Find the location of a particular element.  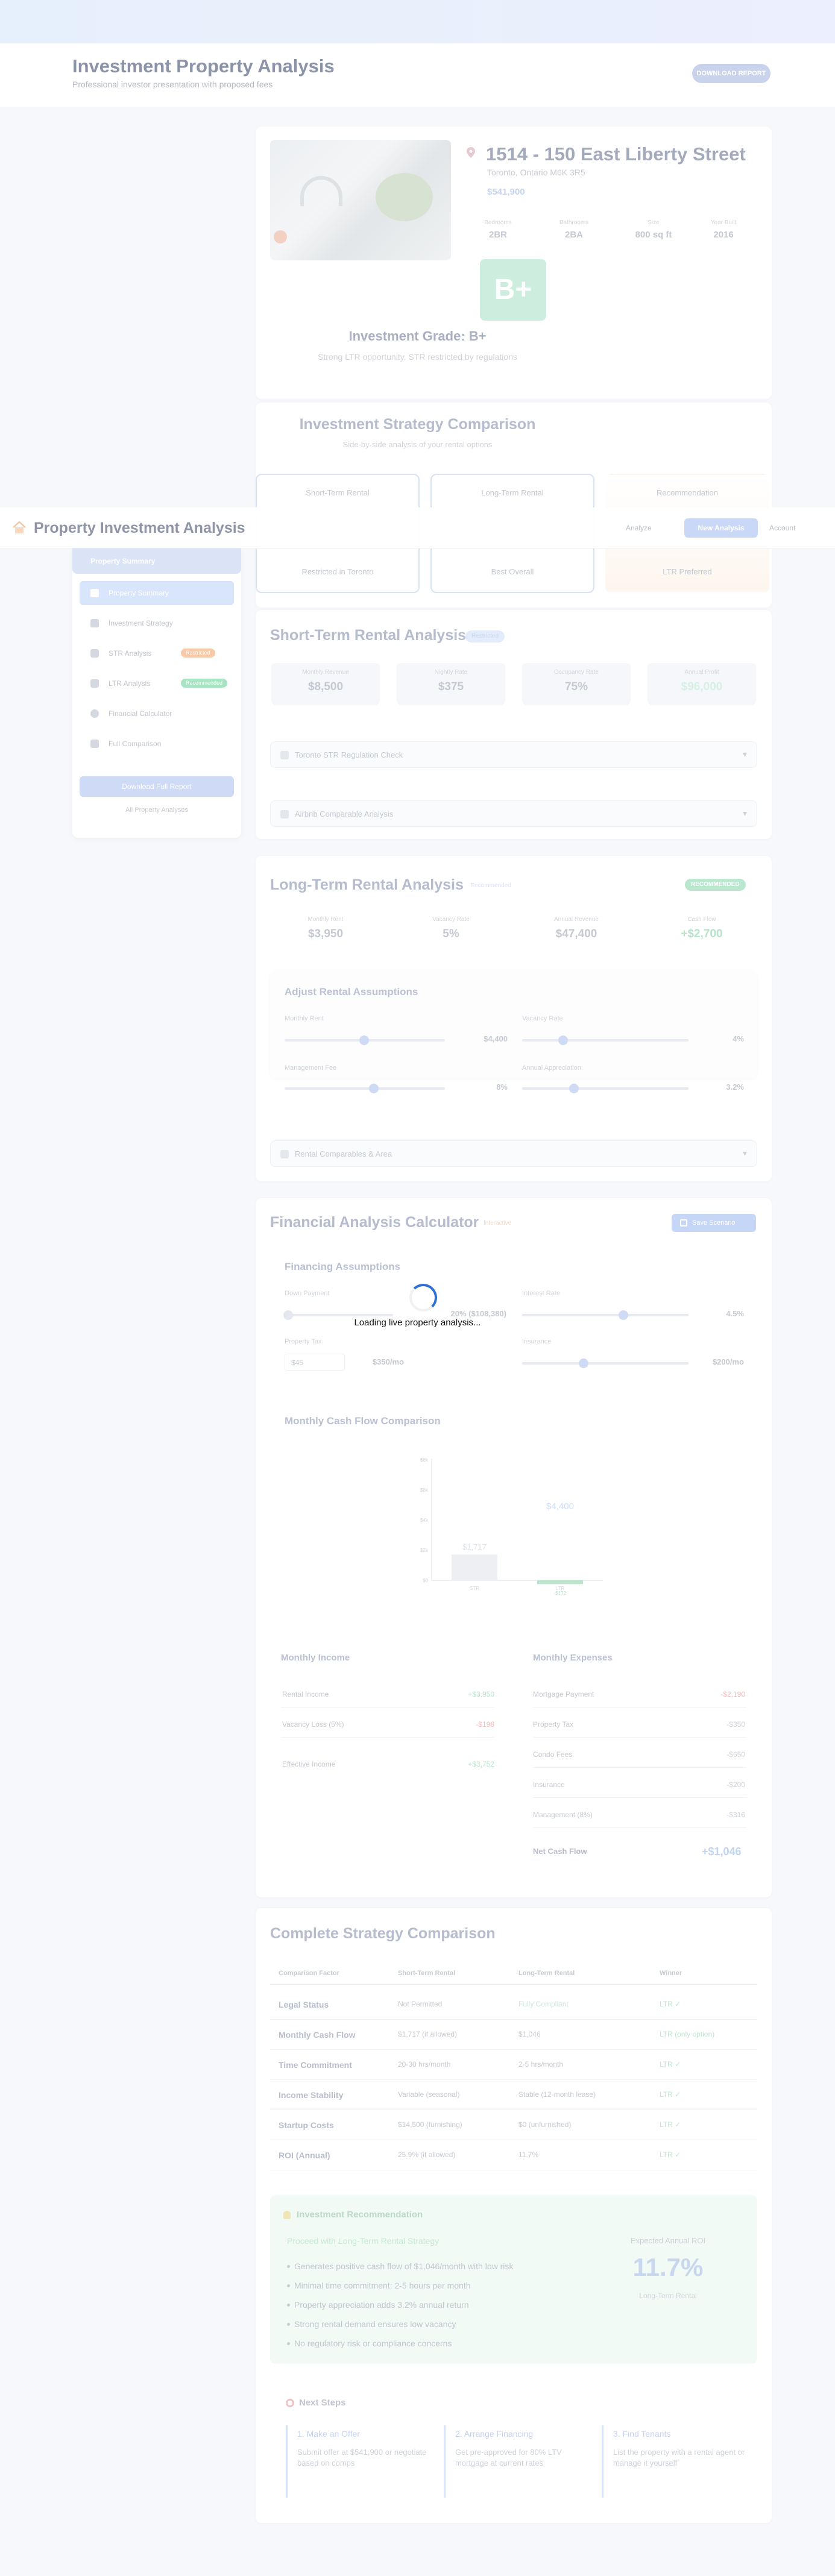

interactive-badge: Interactive is located at coordinates (497, 1223).